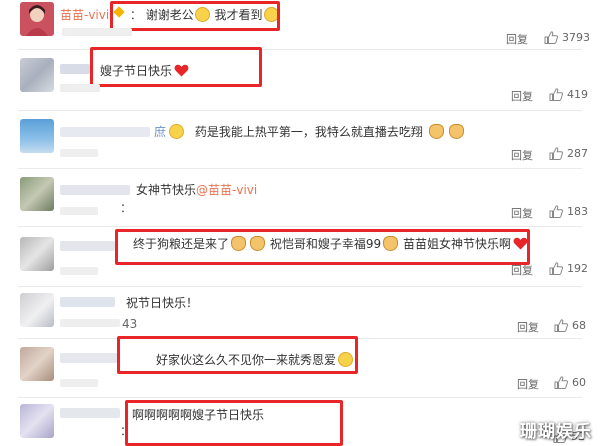 Image resolution: width=600 pixels, height=446 pixels. What do you see at coordinates (226, 190) in the screenshot?
I see `mention-link: @苗苗-vivi` at bounding box center [226, 190].